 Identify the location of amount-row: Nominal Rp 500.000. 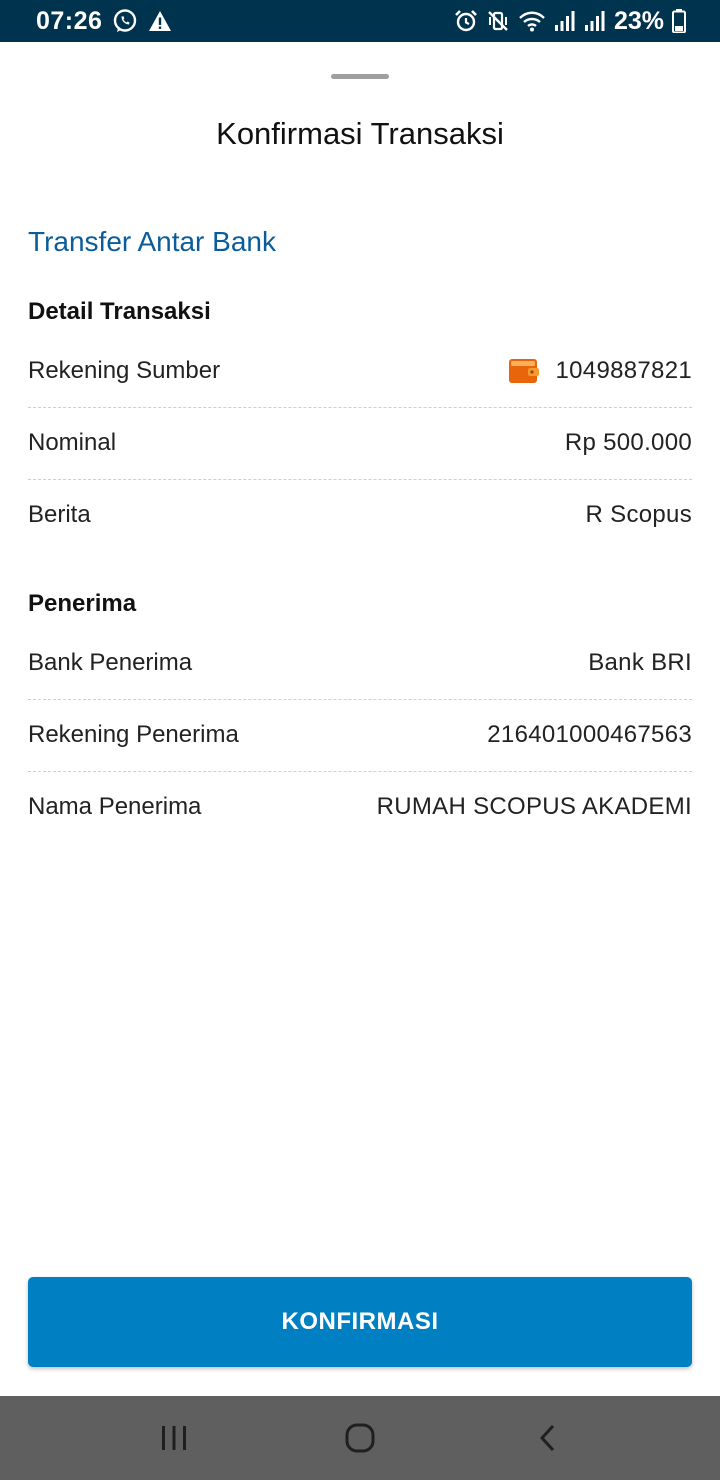
(360, 443).